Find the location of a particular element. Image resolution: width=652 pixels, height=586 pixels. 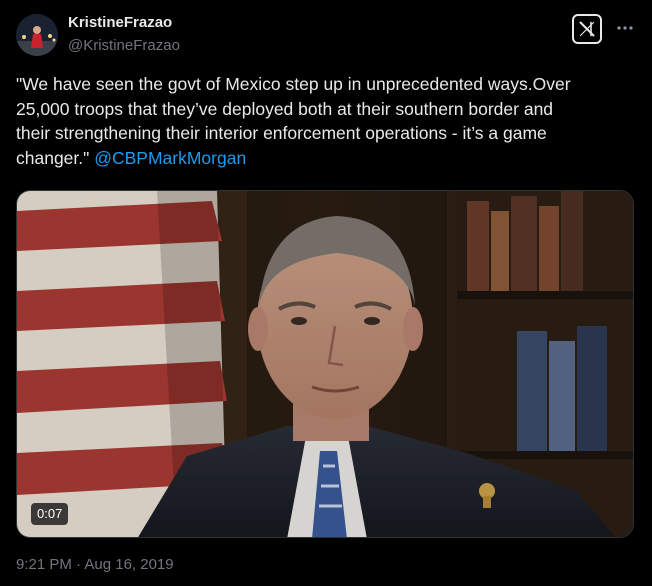

tweet-text-last-line: changer." @CBPMarkMorgan is located at coordinates (326, 158).